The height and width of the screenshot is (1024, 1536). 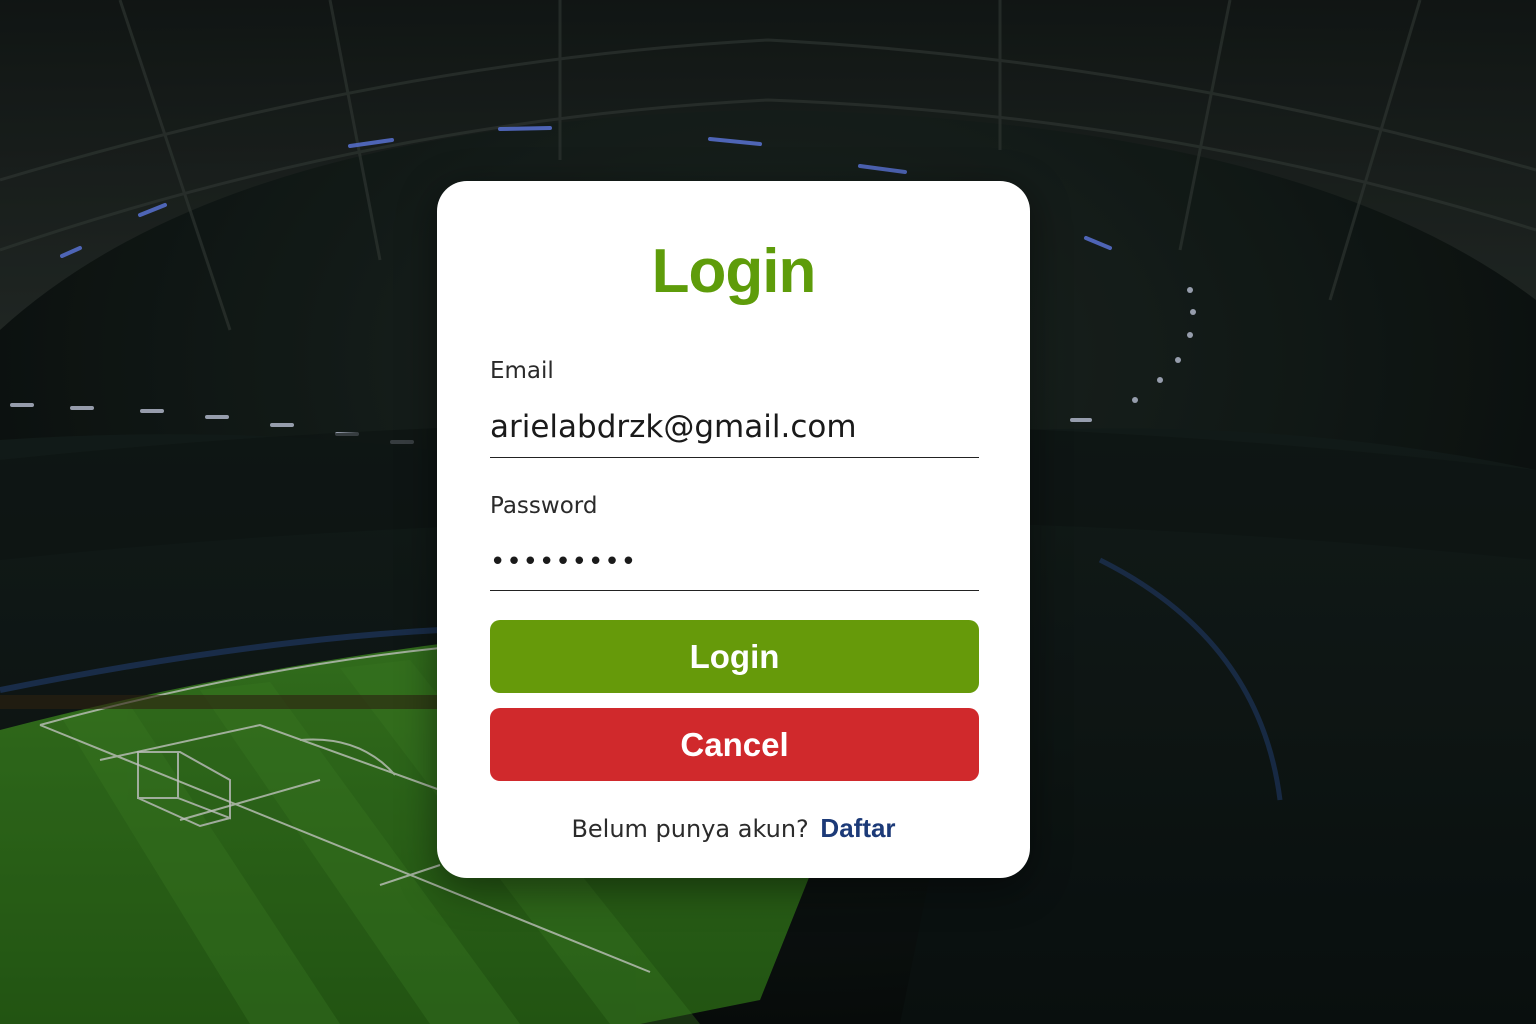 What do you see at coordinates (857, 828) in the screenshot?
I see `signup-link: Daftar` at bounding box center [857, 828].